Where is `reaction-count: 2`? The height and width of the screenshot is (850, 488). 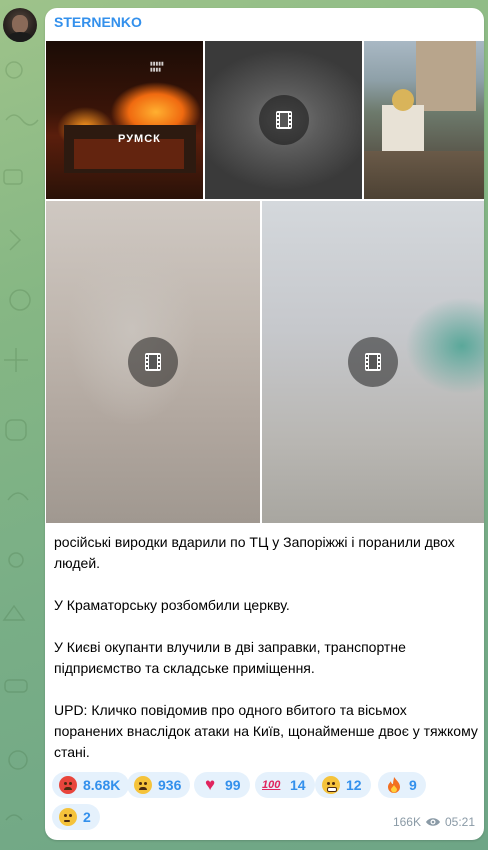
reaction-count: 2 is located at coordinates (87, 817).